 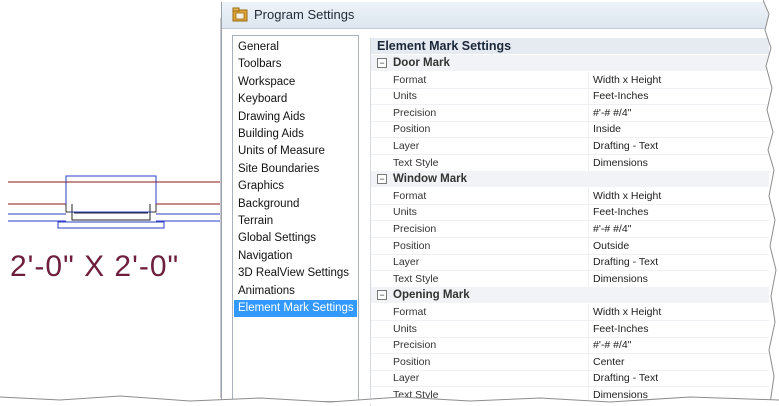 I want to click on section-header: − Window Mark, so click(x=570, y=179).